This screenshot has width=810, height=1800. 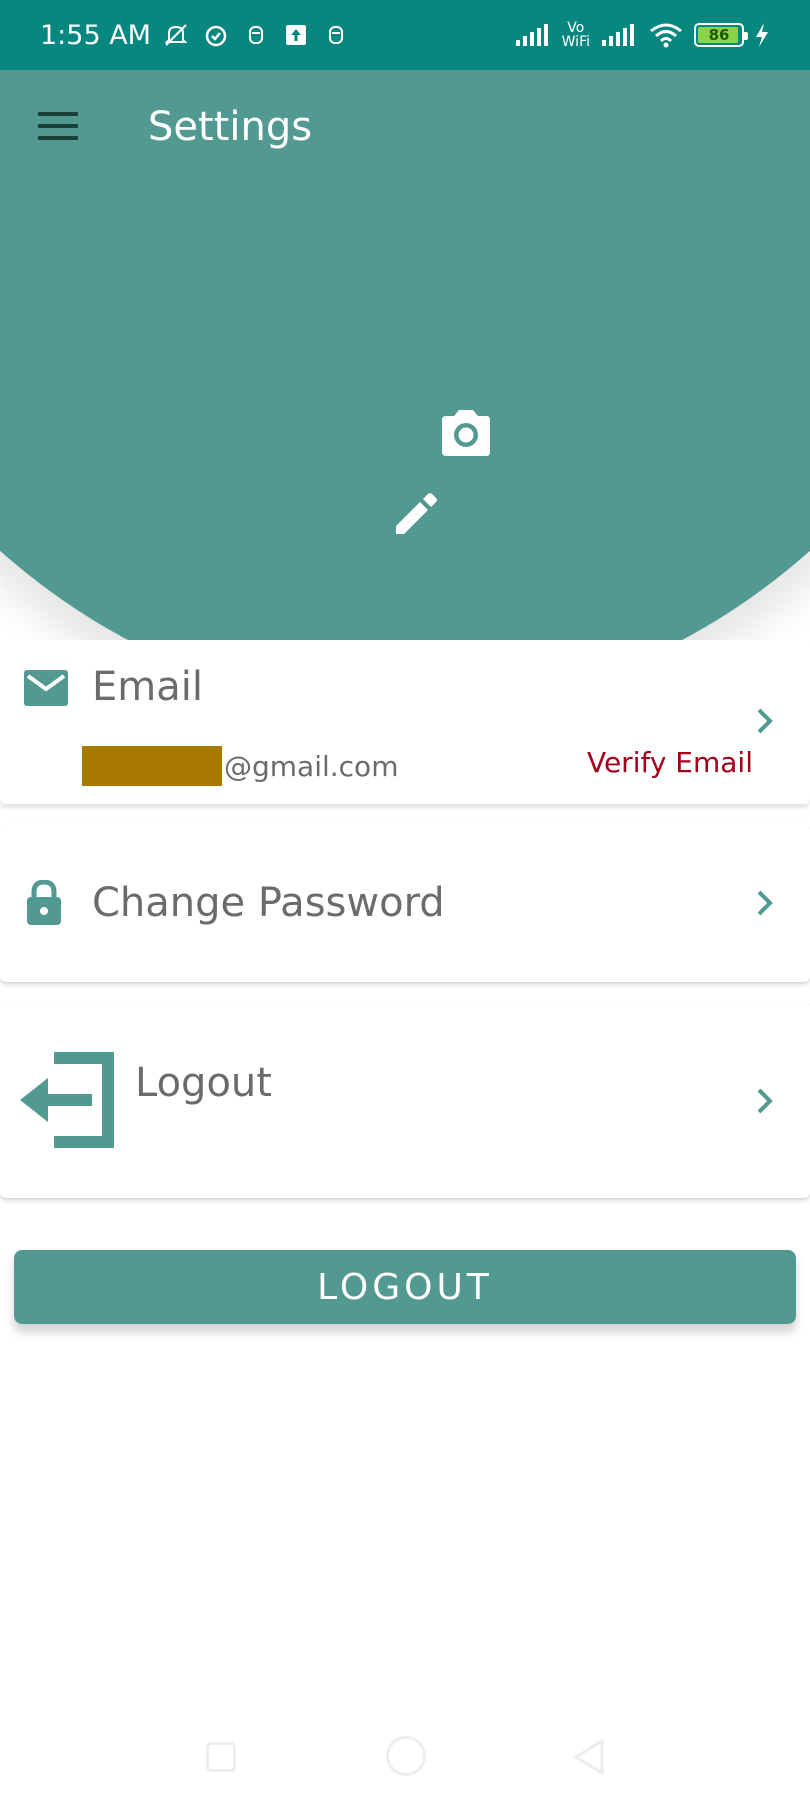 I want to click on battery-icon: 86, so click(x=721, y=35).